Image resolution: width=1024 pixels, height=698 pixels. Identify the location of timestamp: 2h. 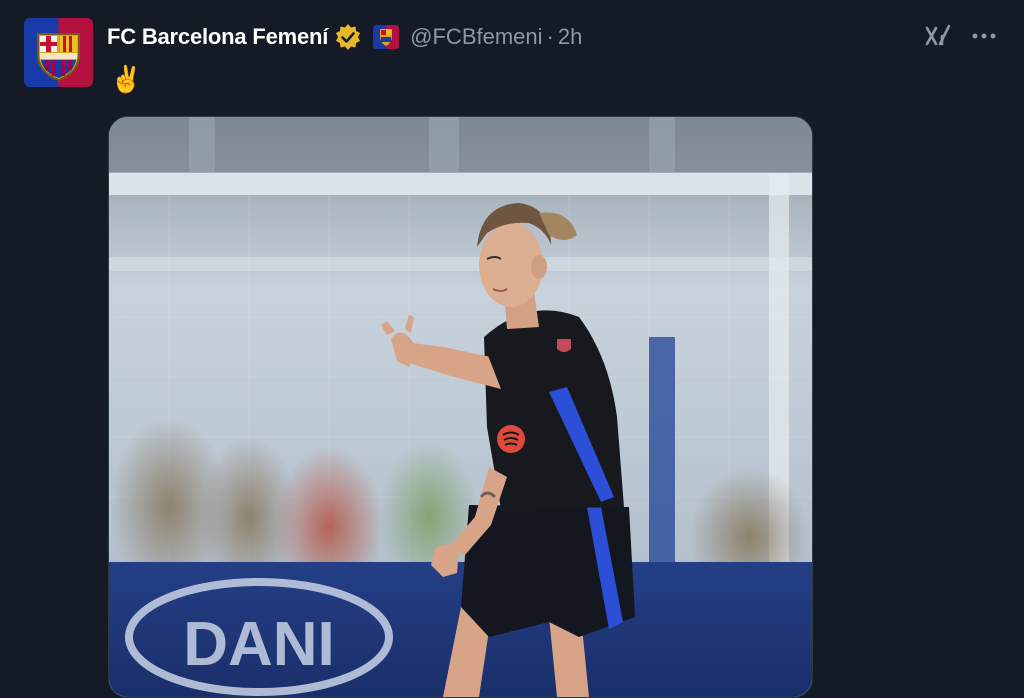
(570, 37).